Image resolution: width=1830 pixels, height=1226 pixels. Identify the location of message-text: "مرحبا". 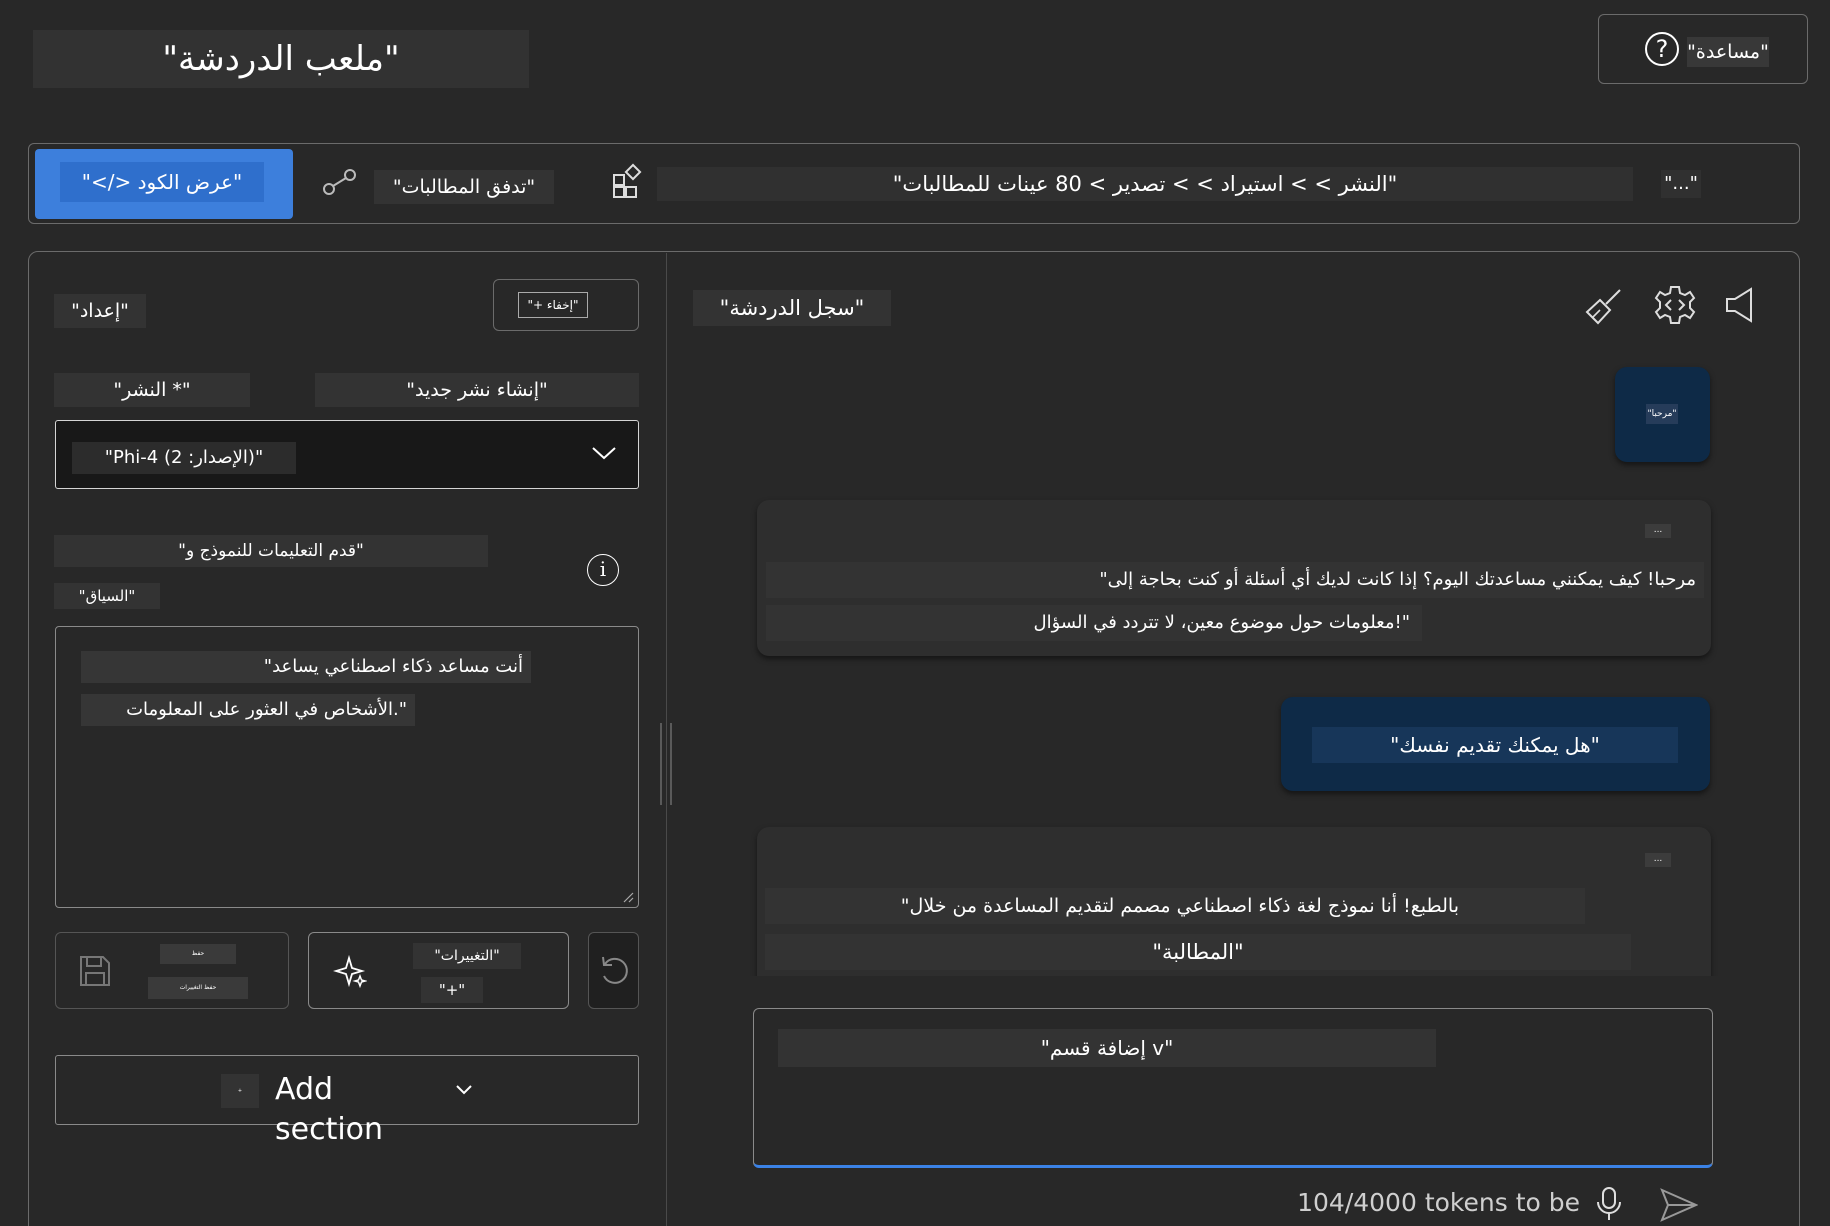
(1662, 414).